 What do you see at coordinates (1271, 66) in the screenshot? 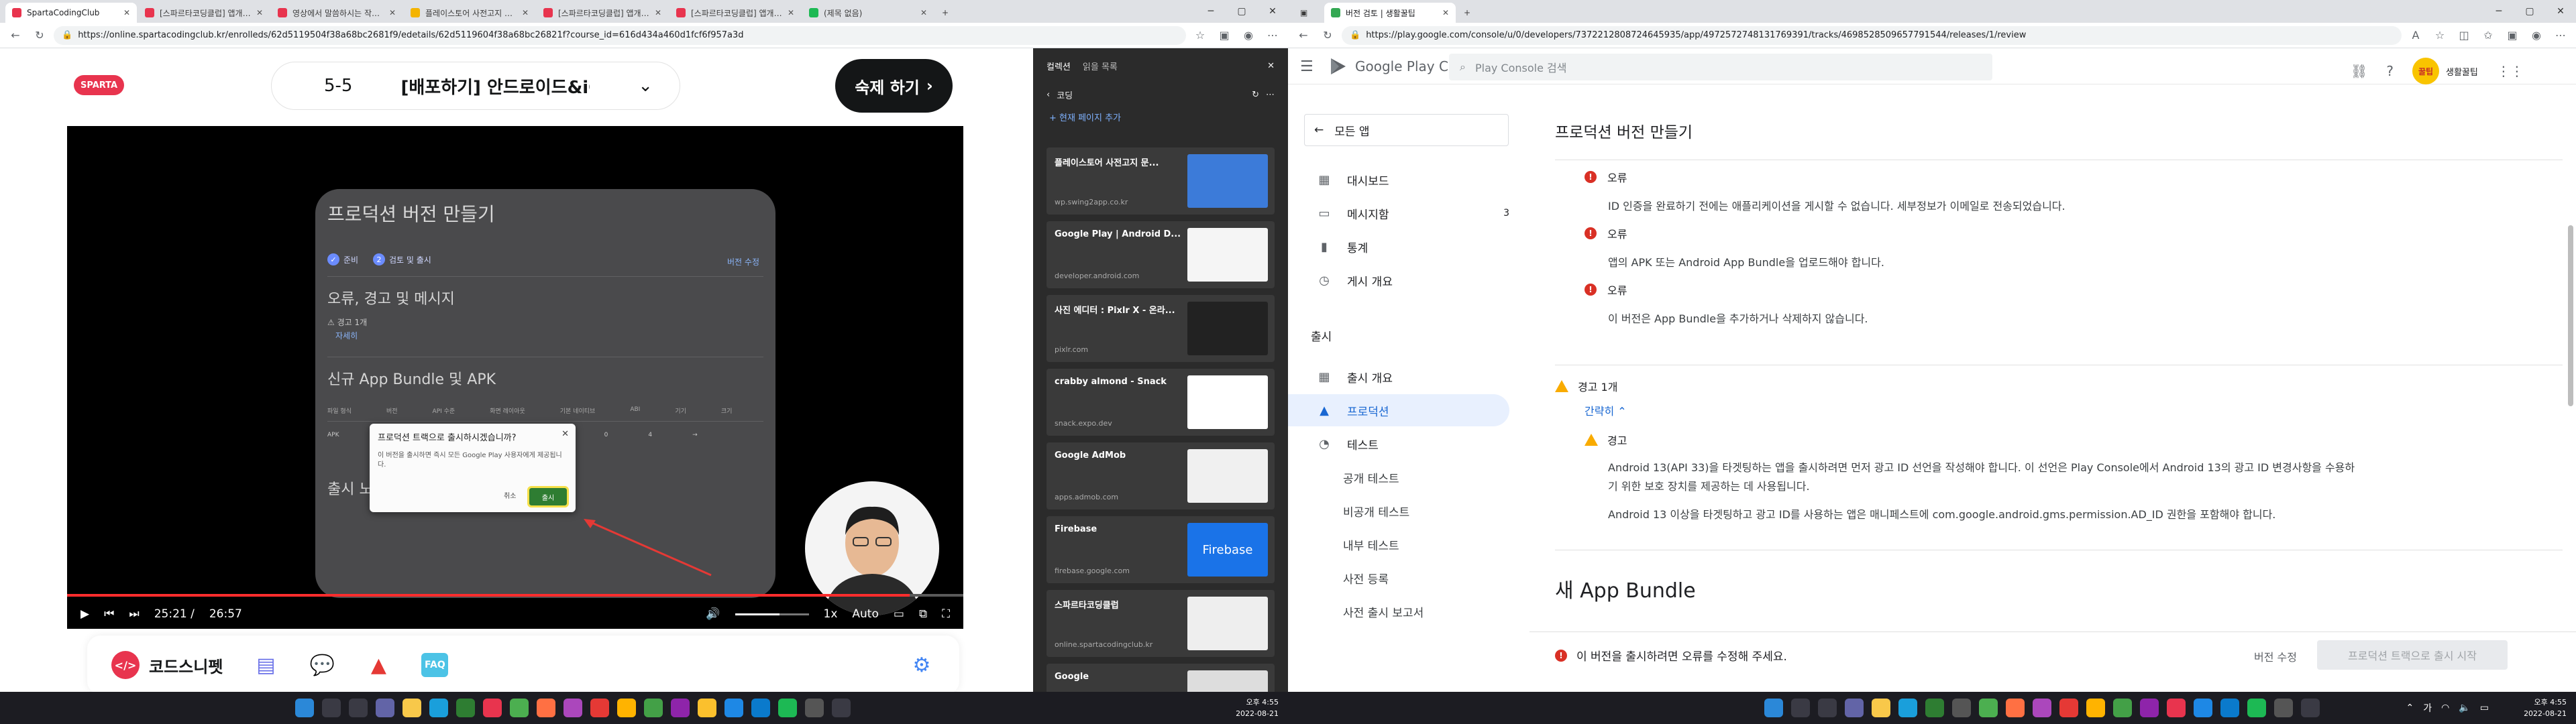
I see `close-icon: ✕` at bounding box center [1271, 66].